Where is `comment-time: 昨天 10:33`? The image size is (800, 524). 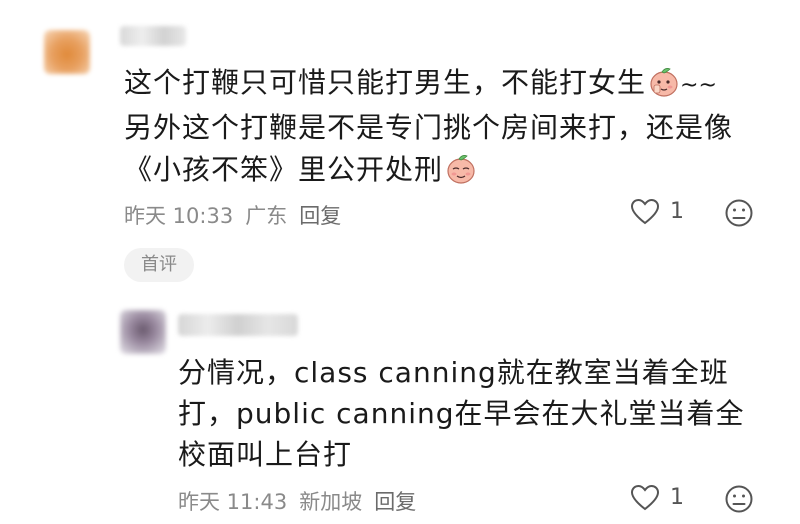
comment-time: 昨天 10:33 is located at coordinates (179, 216).